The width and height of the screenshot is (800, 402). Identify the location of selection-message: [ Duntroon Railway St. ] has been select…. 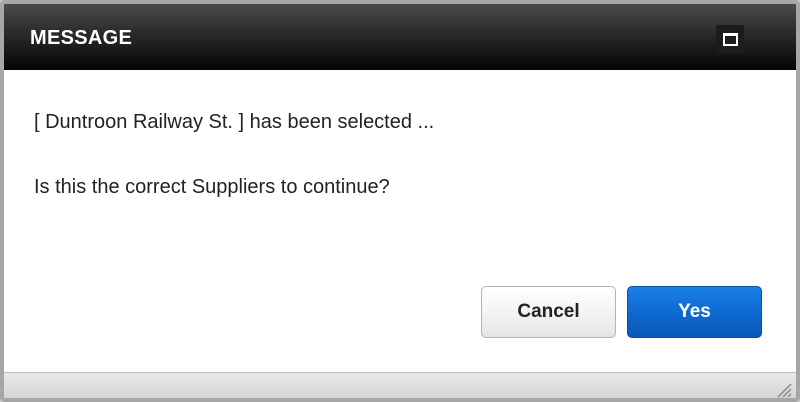
(234, 122).